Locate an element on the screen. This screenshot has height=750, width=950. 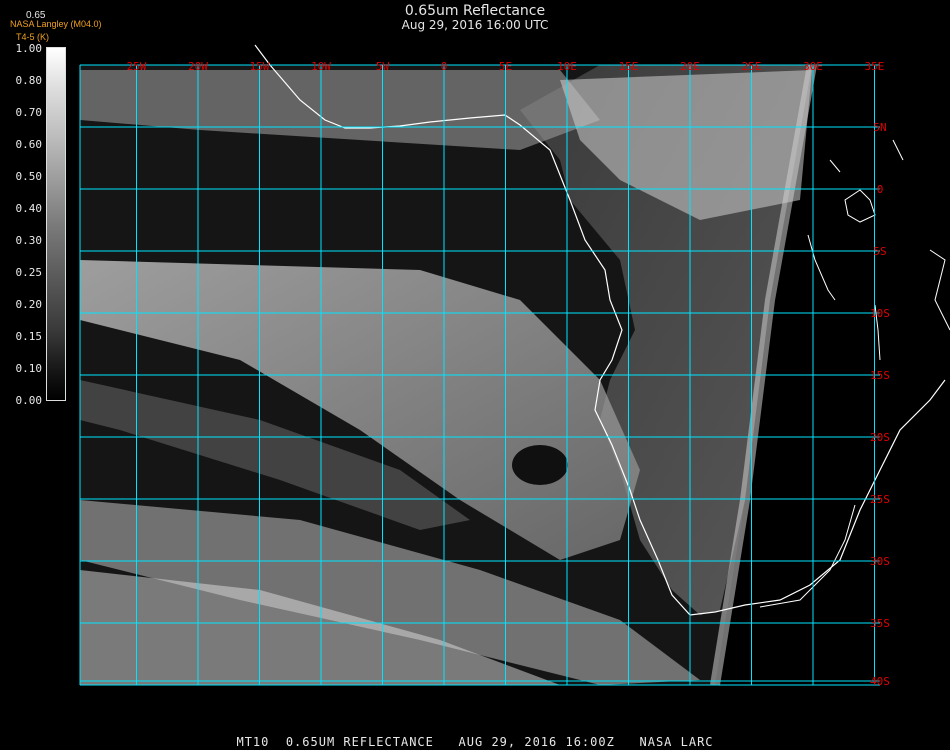
latitude-label: 35S is located at coordinates (880, 623).